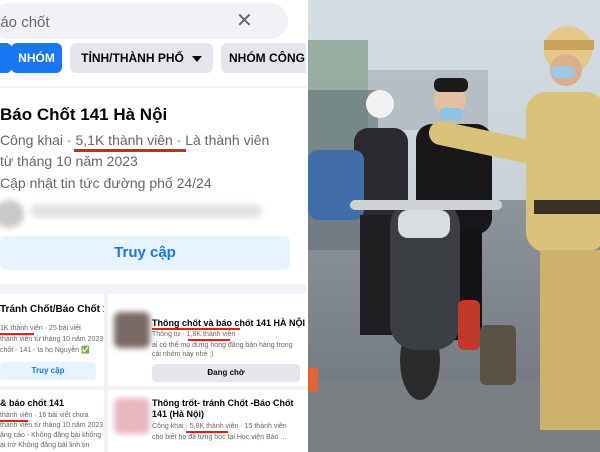 The height and width of the screenshot is (452, 600). Describe the element at coordinates (83, 115) in the screenshot. I see `group-name: Báo Chốt 141 Hà Nội` at that location.